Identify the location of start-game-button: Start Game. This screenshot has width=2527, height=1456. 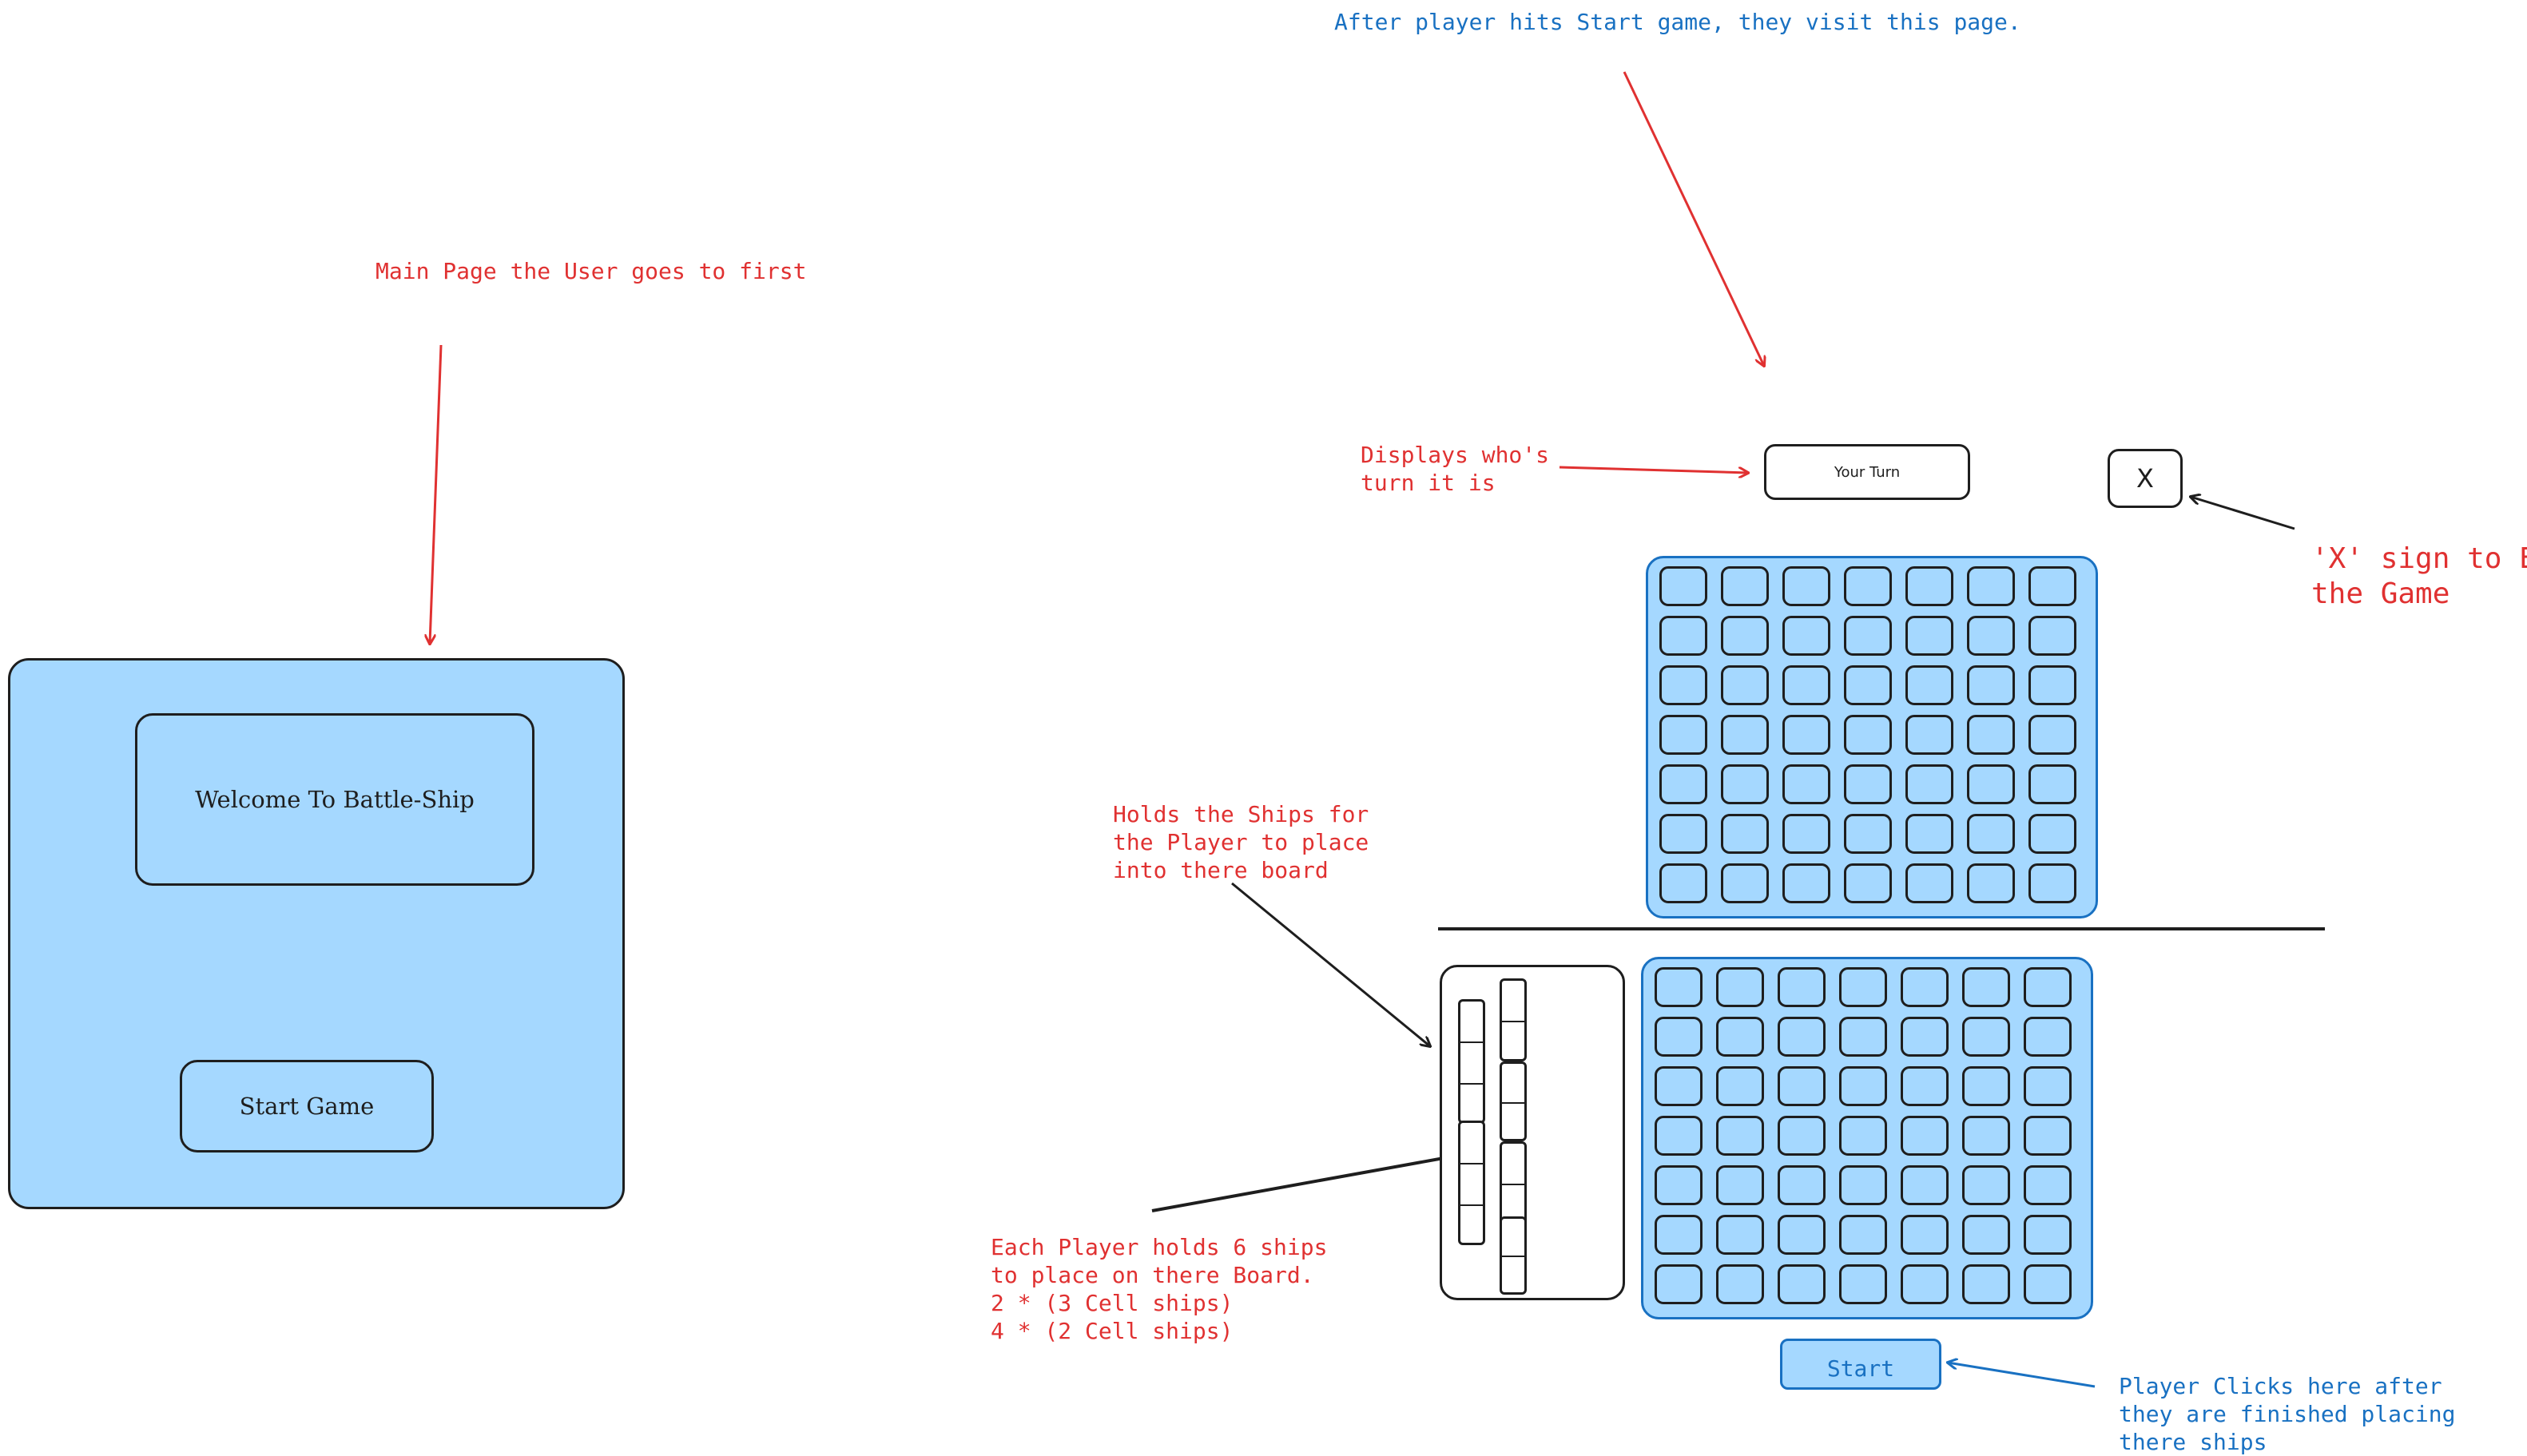
(307, 1106).